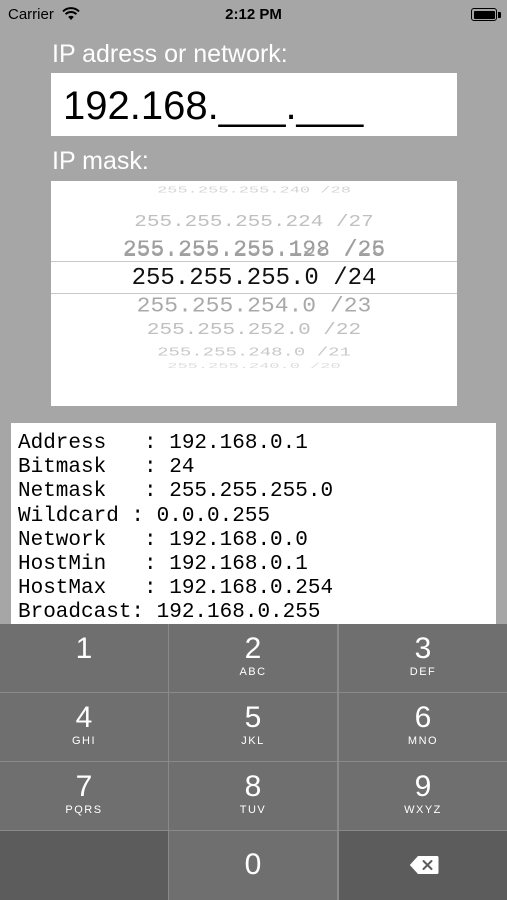  I want to click on picker-option: 255.255.255.240 /28, so click(254, 190).